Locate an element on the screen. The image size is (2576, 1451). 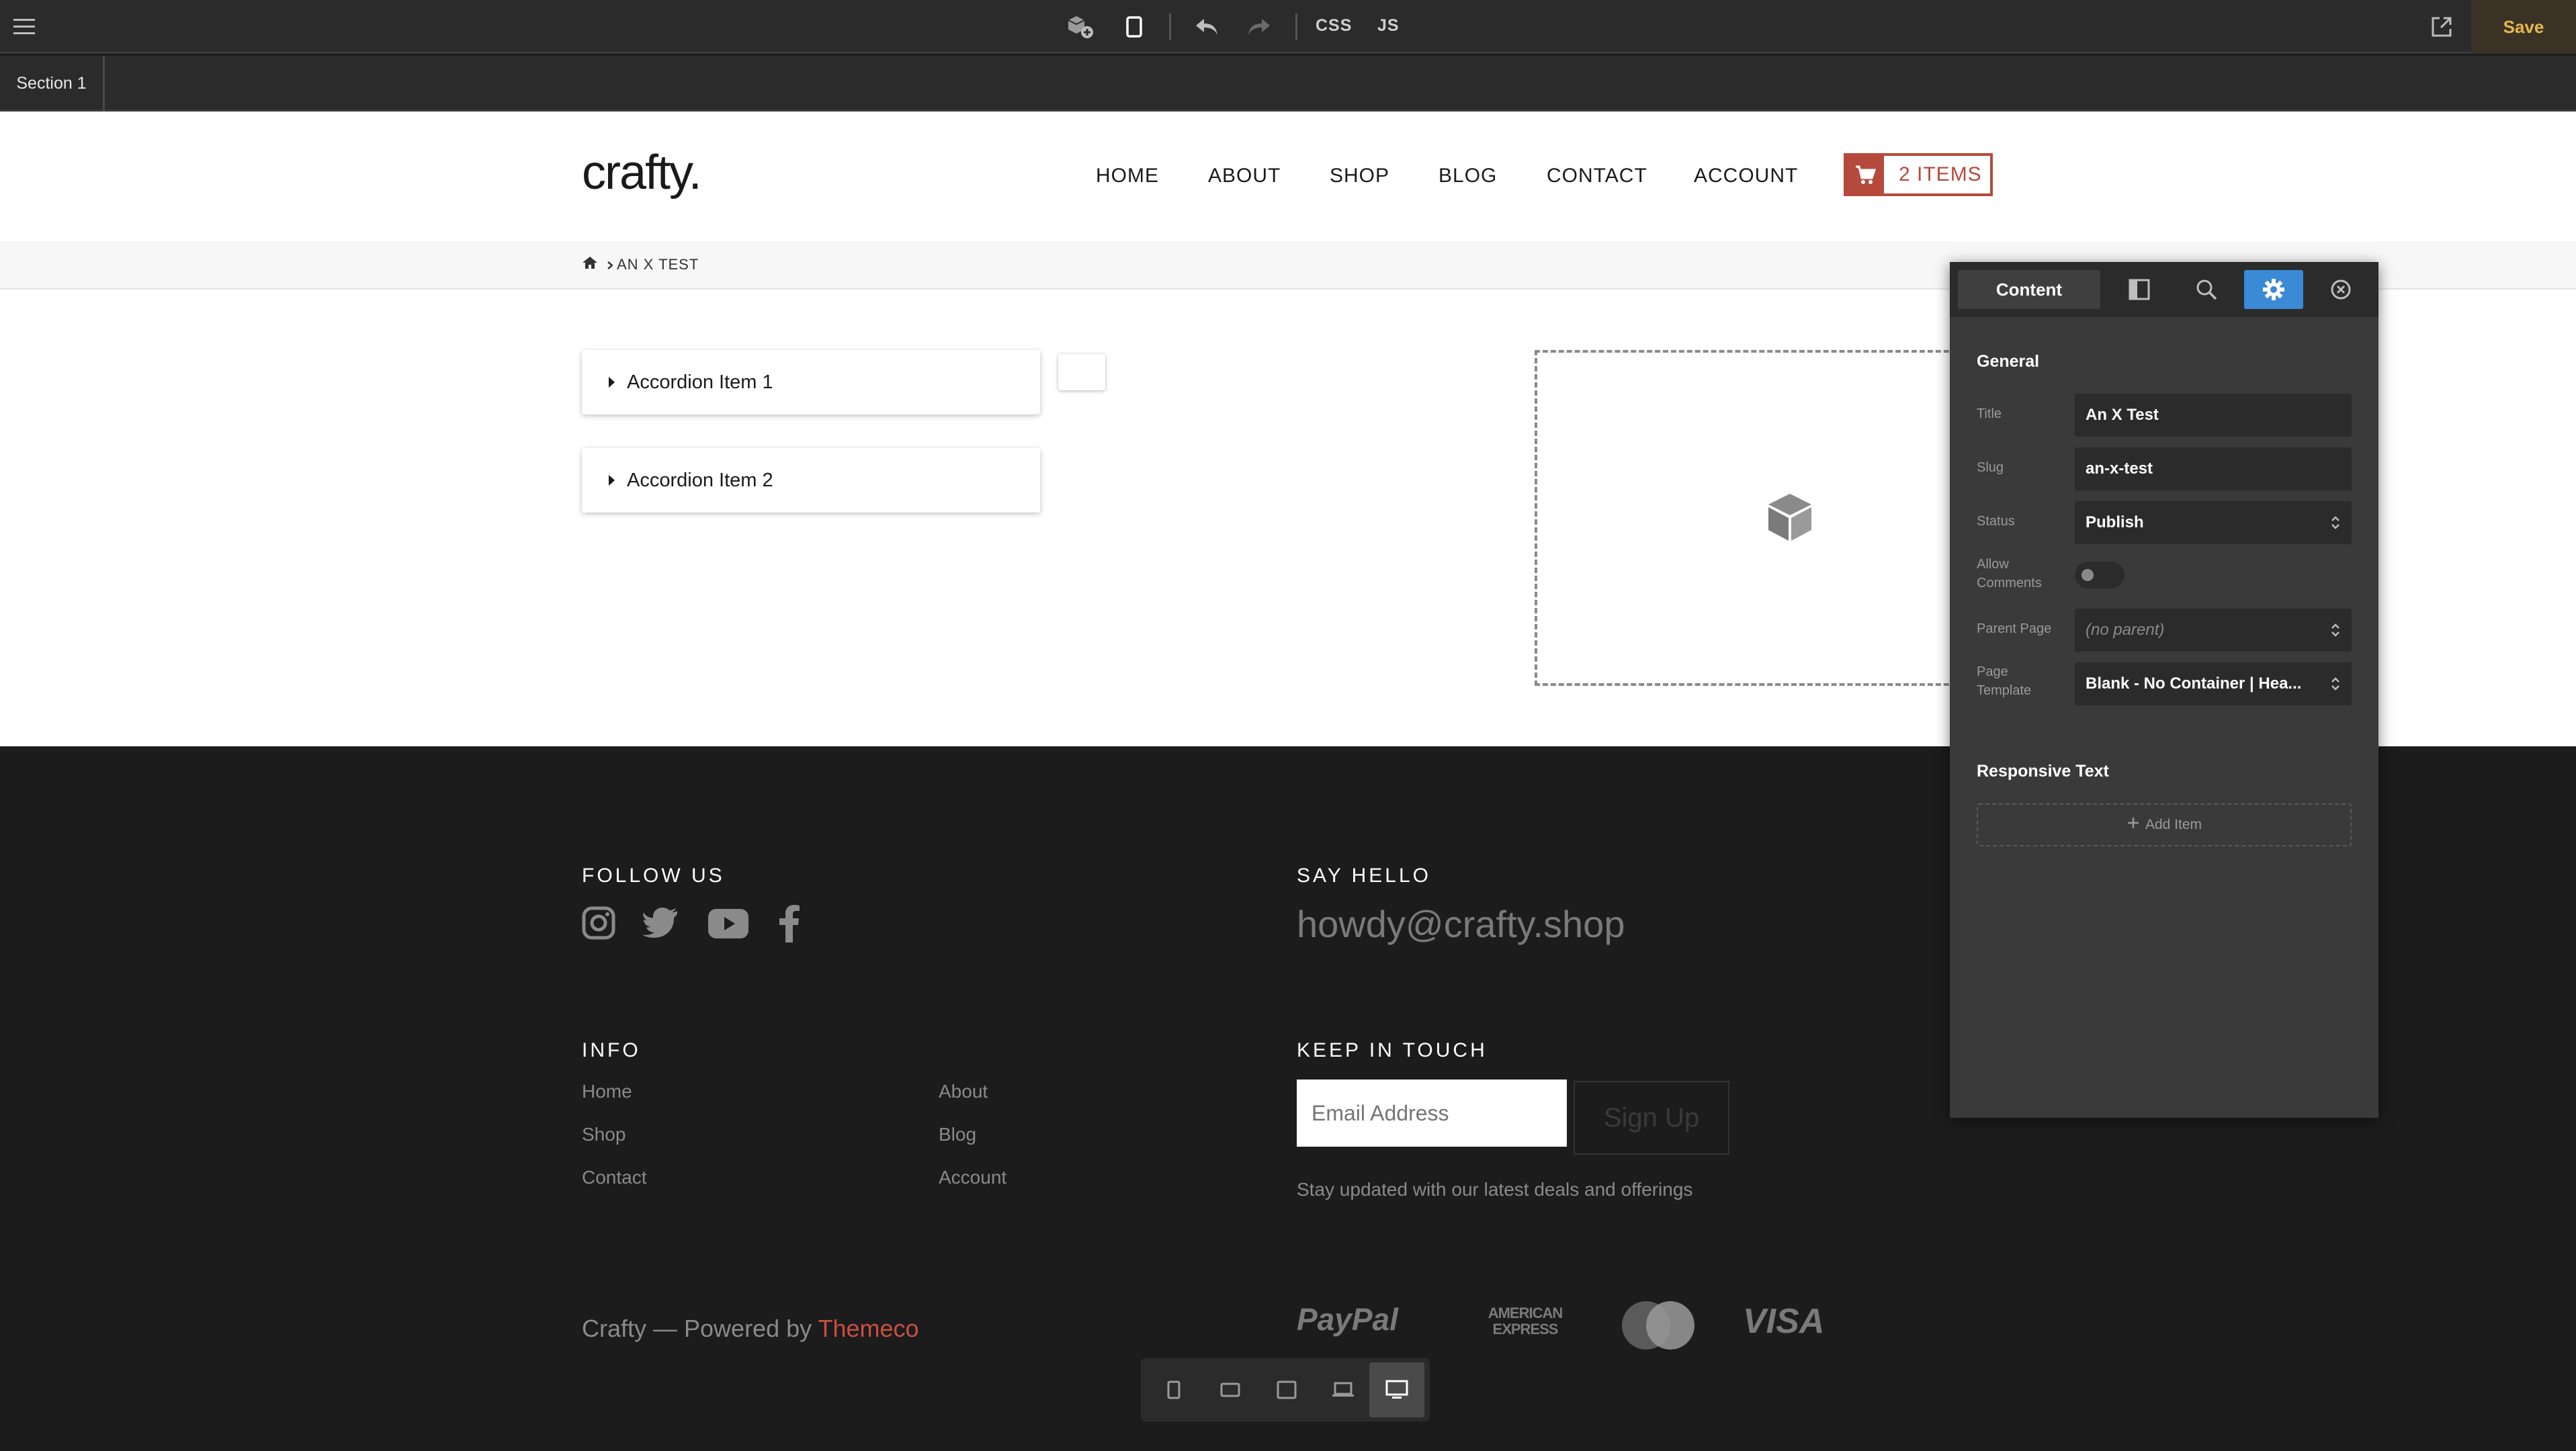
site-logo: crafty. is located at coordinates (642, 172).